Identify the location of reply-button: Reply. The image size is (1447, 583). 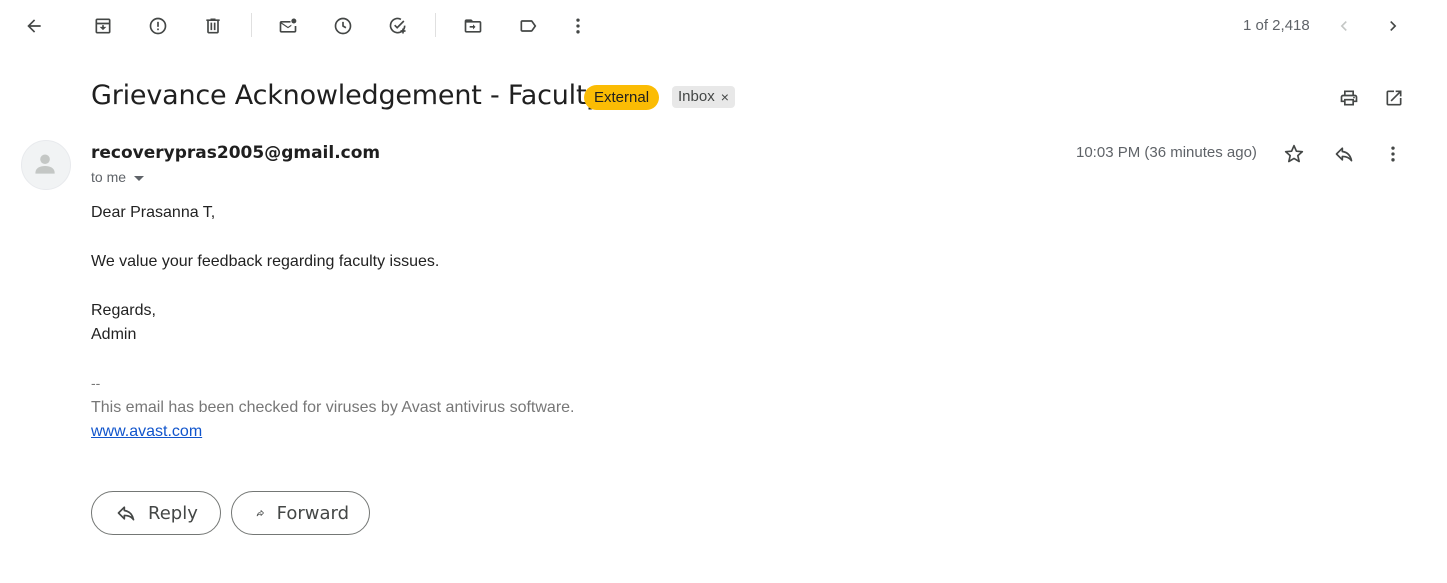
(156, 513).